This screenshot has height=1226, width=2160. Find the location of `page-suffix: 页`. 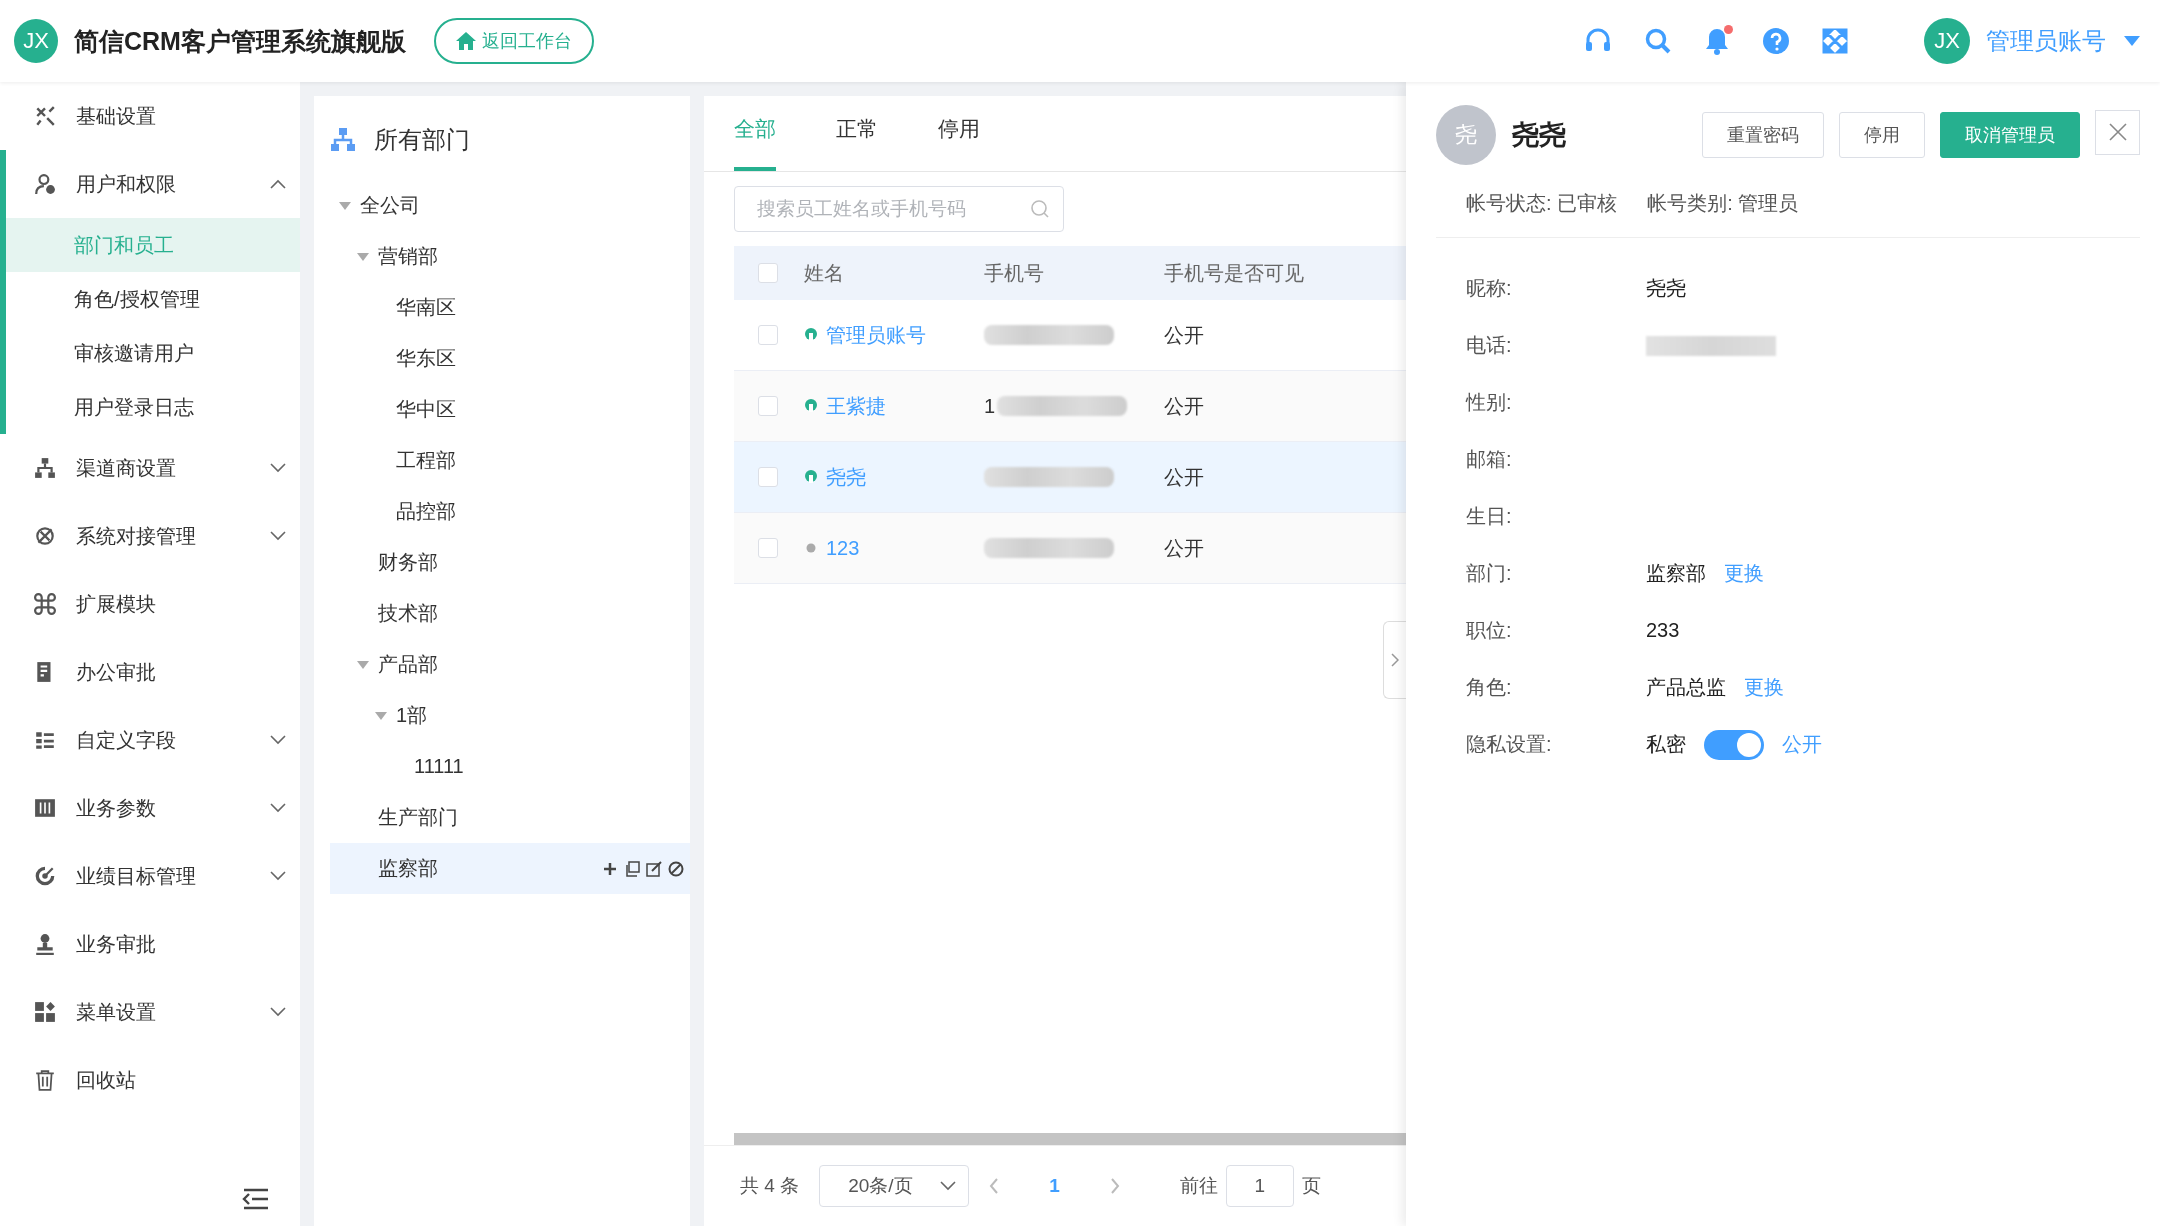

page-suffix: 页 is located at coordinates (1311, 1186).